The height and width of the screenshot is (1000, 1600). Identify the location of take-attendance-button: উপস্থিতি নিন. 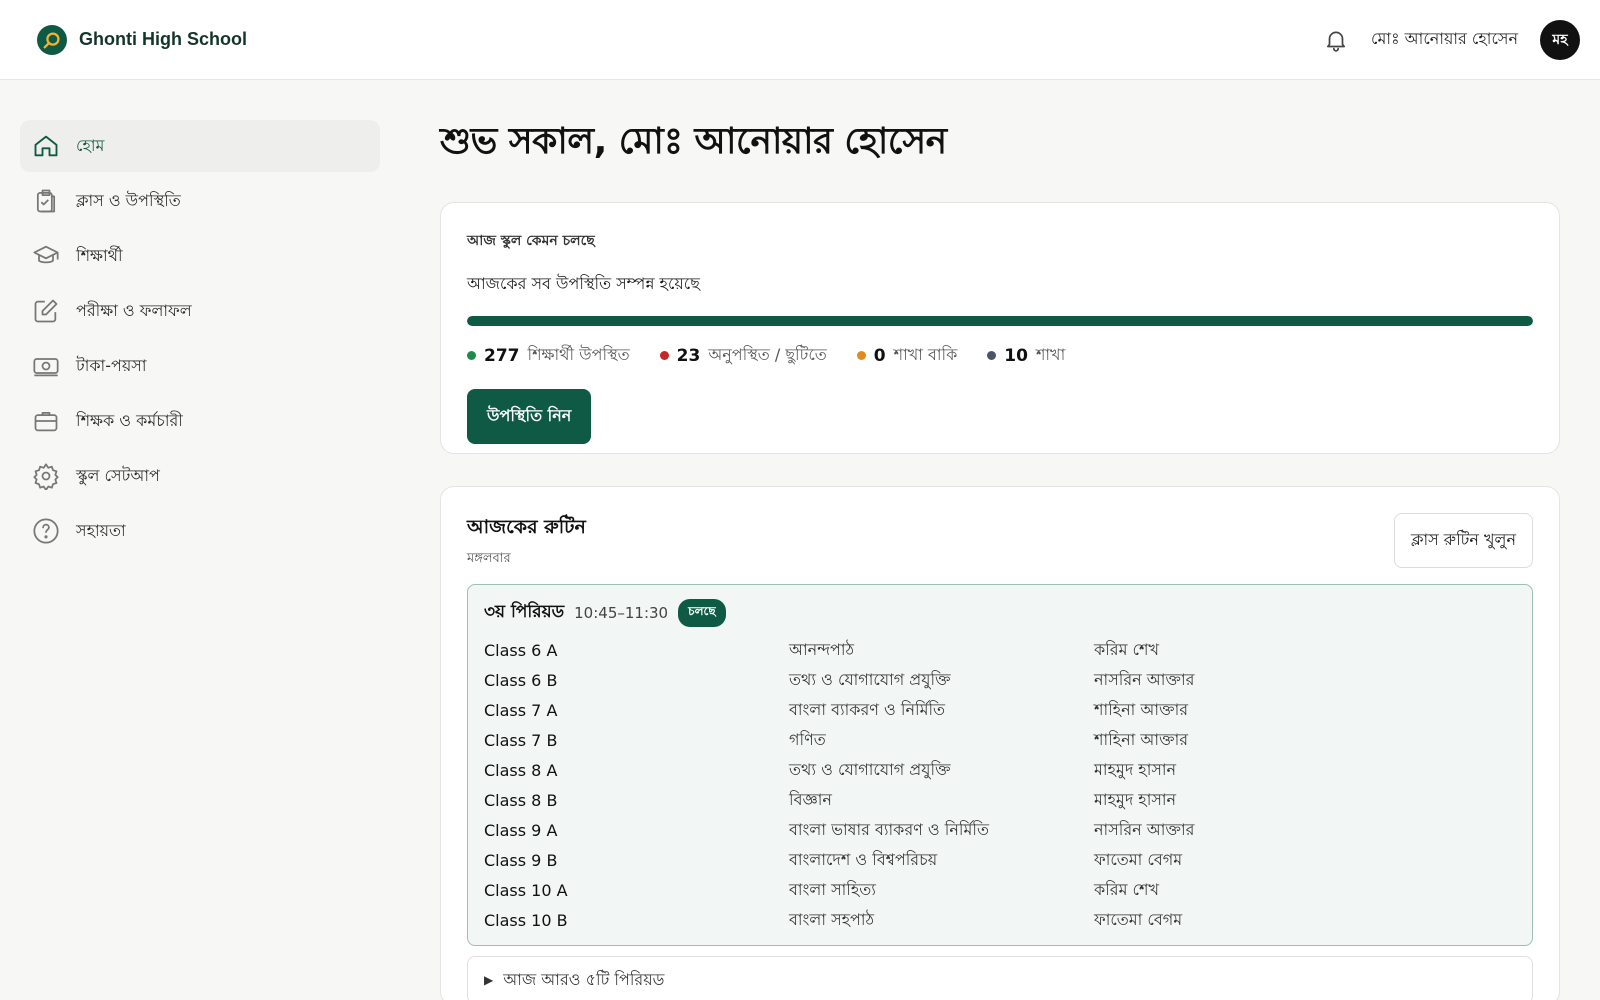
(529, 416).